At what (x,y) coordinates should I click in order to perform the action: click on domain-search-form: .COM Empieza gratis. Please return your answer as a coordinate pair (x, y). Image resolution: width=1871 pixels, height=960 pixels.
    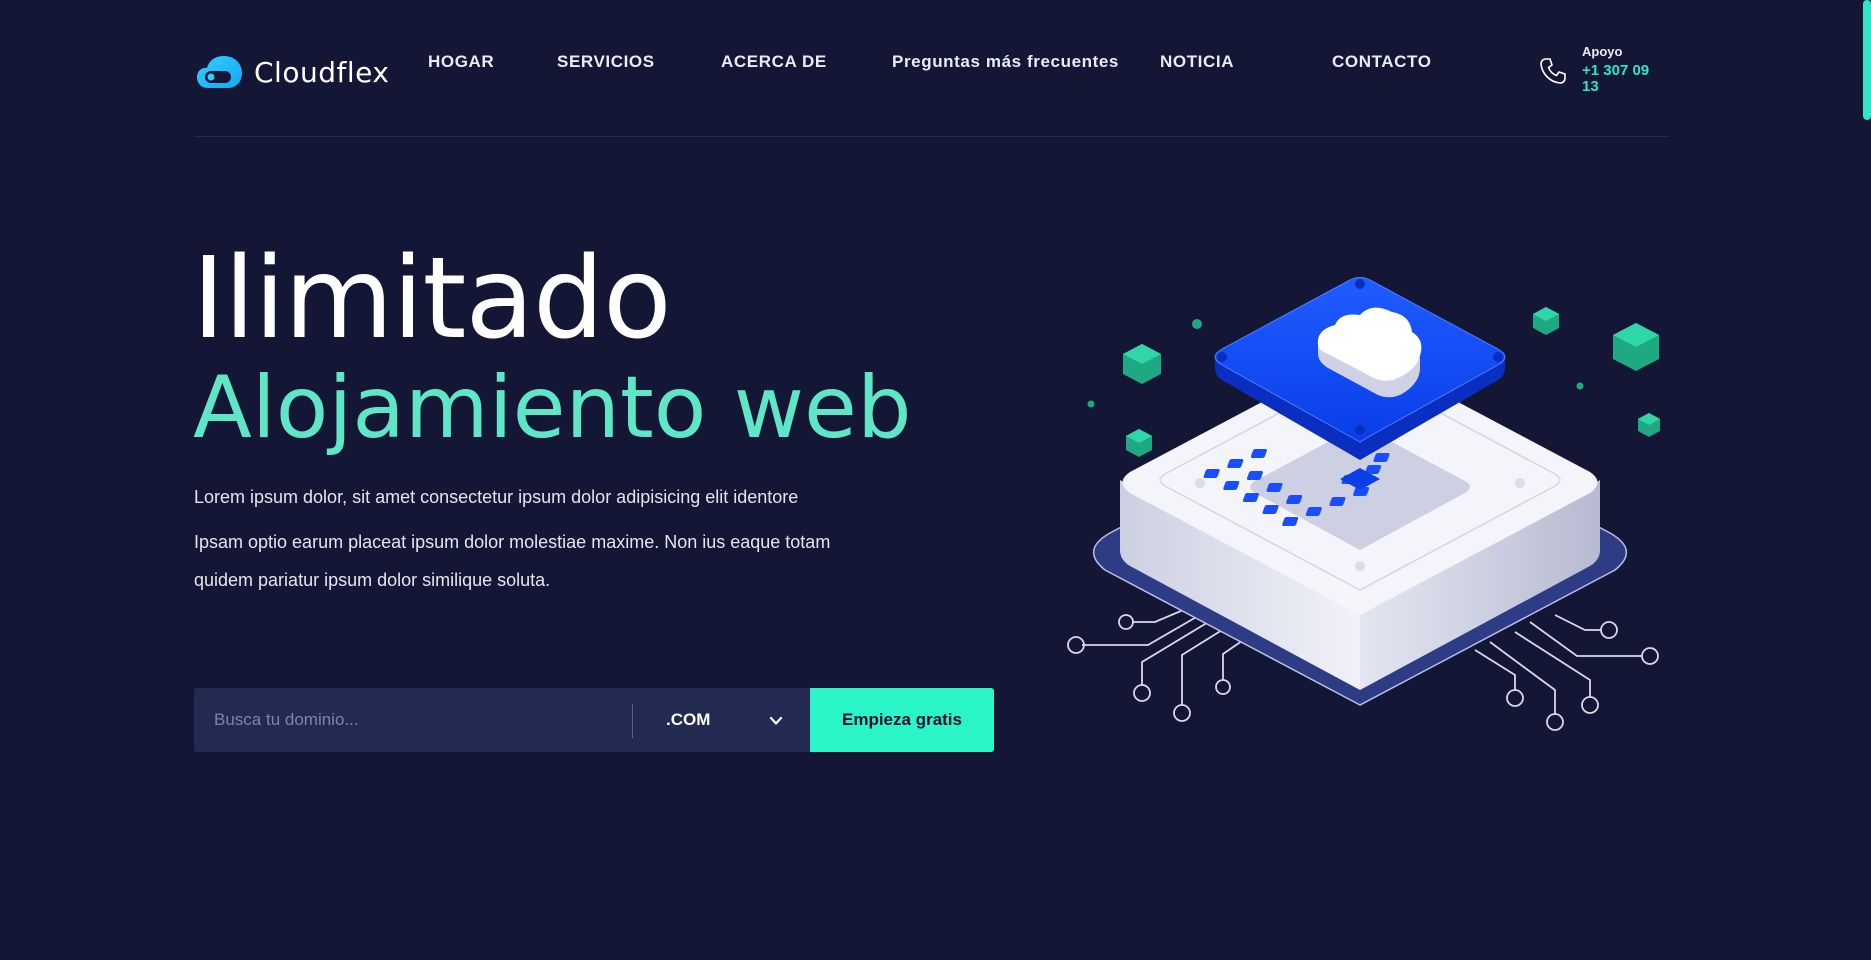
    Looking at the image, I should click on (594, 720).